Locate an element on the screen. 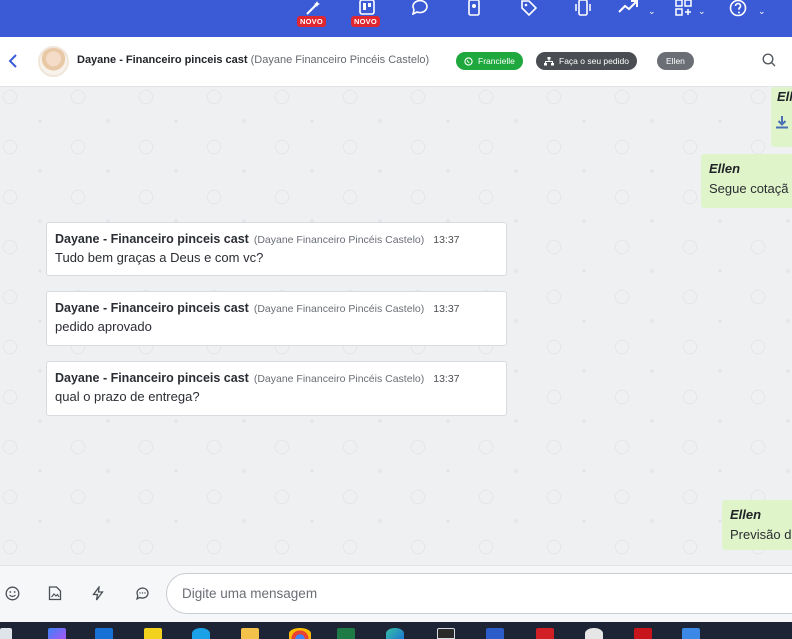 This screenshot has width=792, height=639. quick-reply-button is located at coordinates (98, 595).